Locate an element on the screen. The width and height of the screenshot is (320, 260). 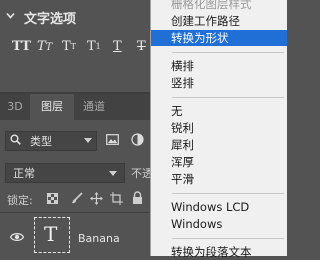
strikethrough-label: T is located at coordinates (141, 46).